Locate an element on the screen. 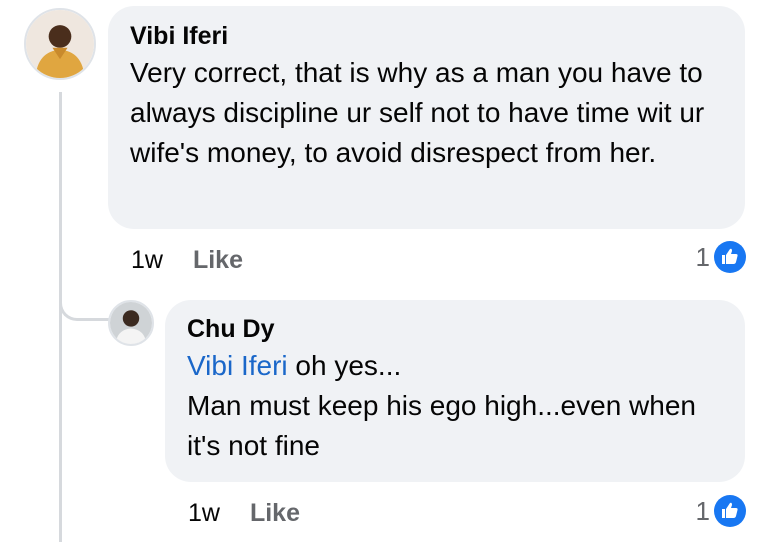  reaction-summary: 1 is located at coordinates (721, 257).